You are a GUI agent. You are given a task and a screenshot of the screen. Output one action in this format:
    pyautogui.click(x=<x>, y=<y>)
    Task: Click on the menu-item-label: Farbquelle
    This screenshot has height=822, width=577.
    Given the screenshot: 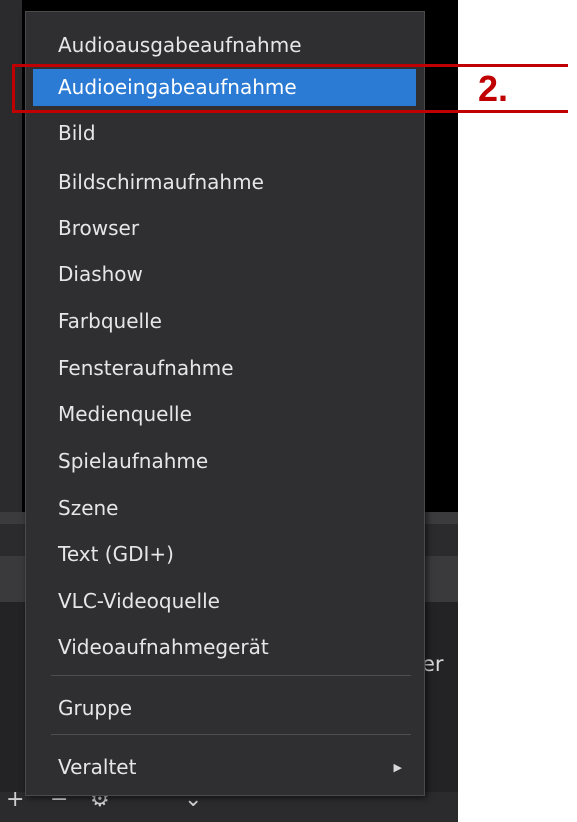 What is the action you would take?
    pyautogui.click(x=110, y=321)
    